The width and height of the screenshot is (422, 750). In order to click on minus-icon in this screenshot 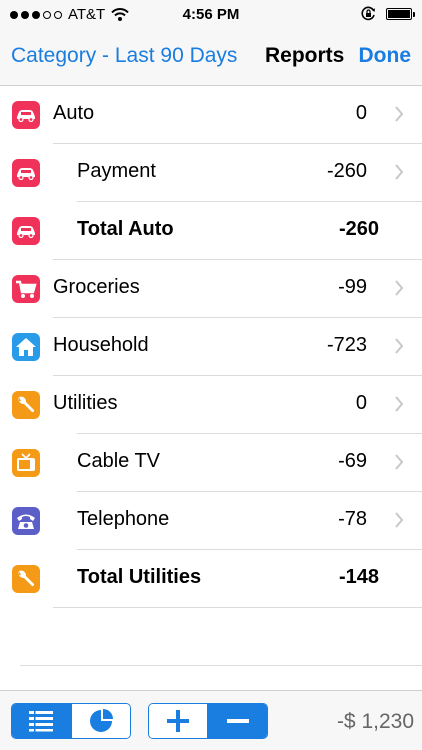, I will do `click(237, 721)`.